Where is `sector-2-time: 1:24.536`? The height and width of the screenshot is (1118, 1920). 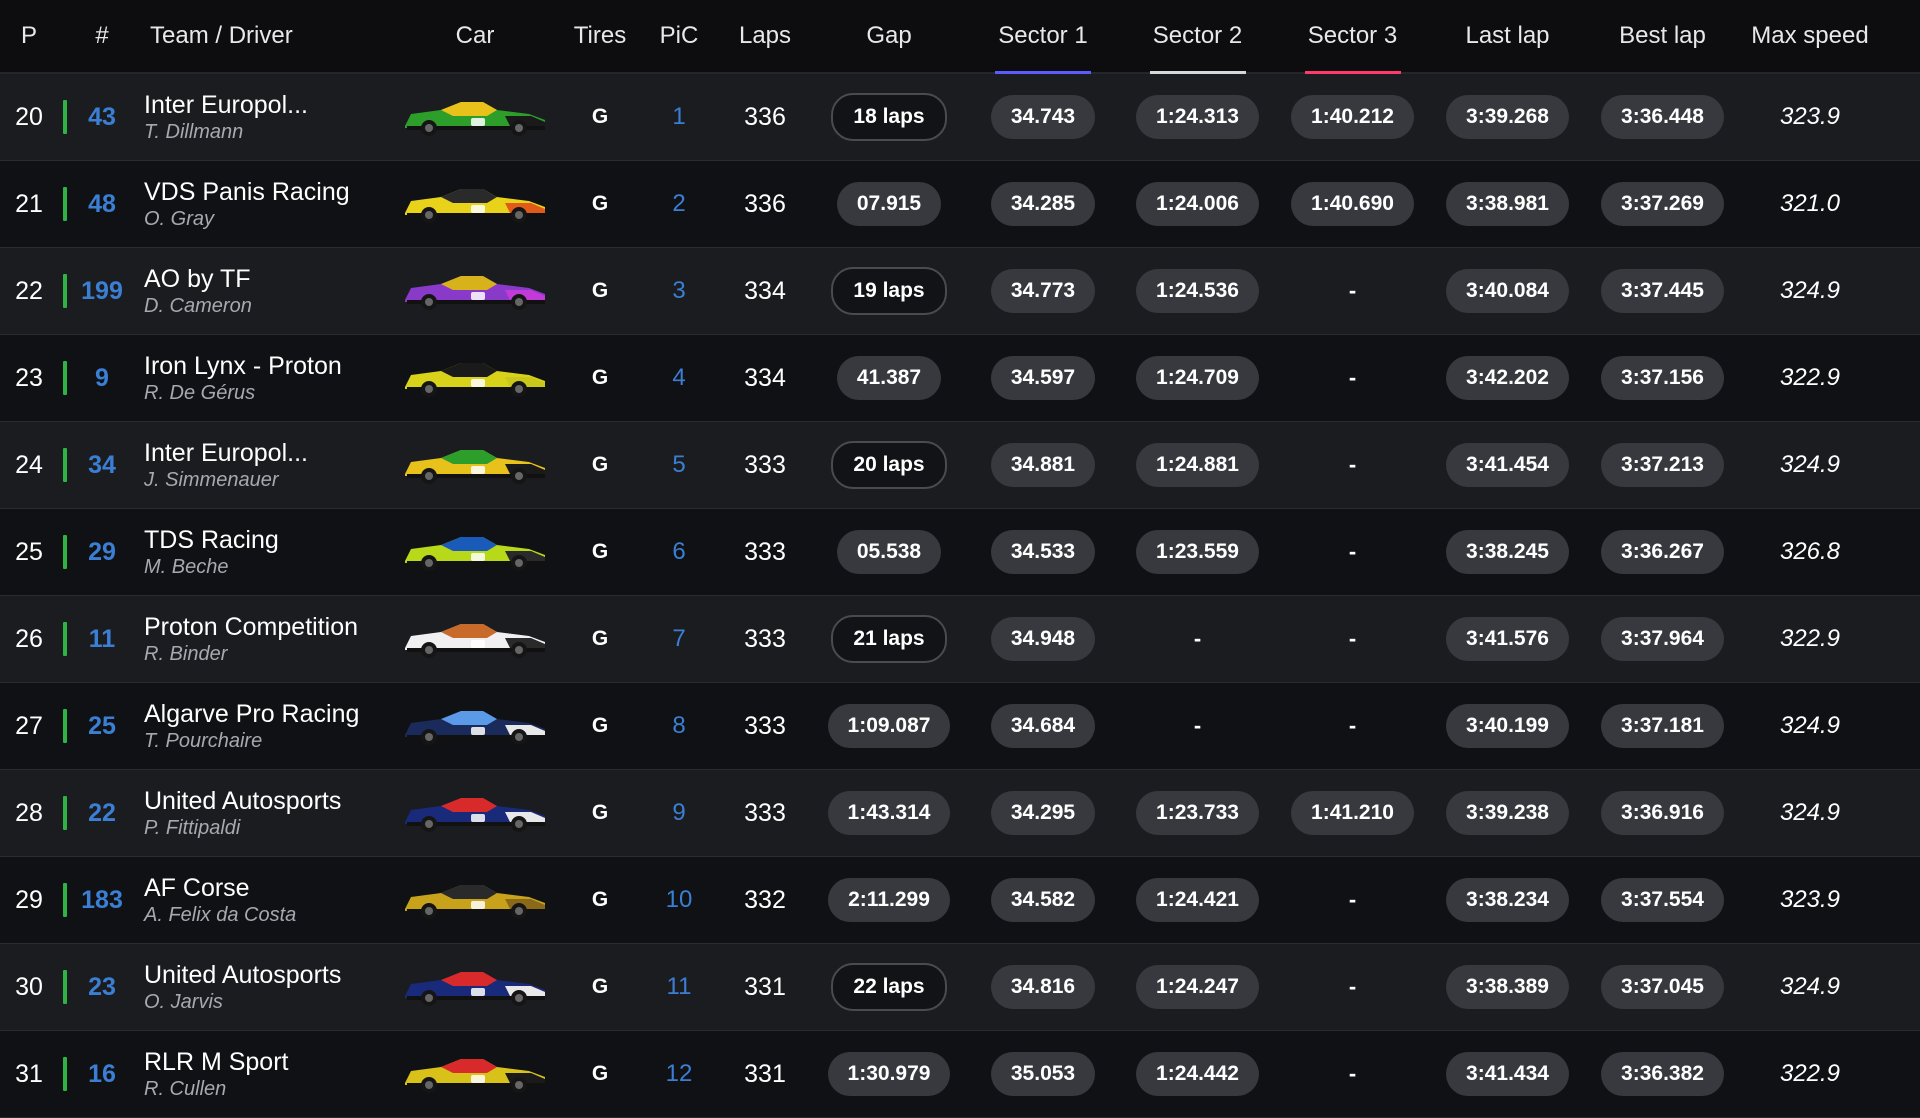
sector-2-time: 1:24.536 is located at coordinates (1197, 291).